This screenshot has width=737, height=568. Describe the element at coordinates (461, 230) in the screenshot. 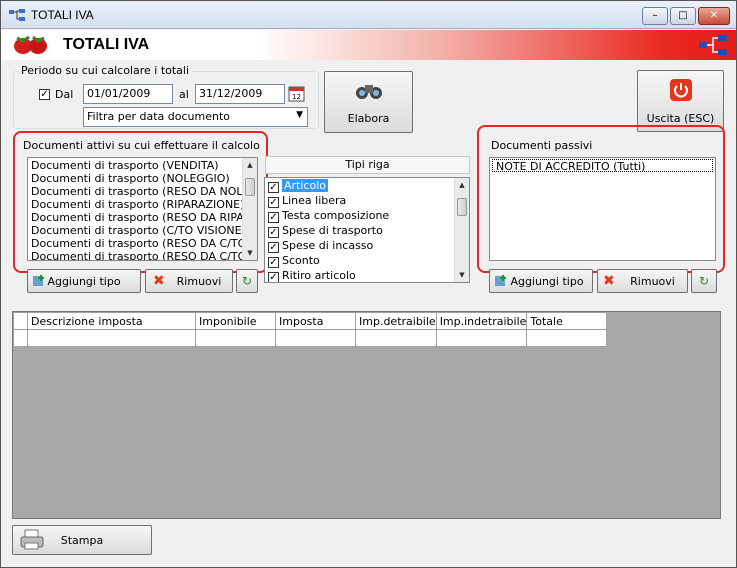

I see `scrollbar: ▲ ▼` at that location.